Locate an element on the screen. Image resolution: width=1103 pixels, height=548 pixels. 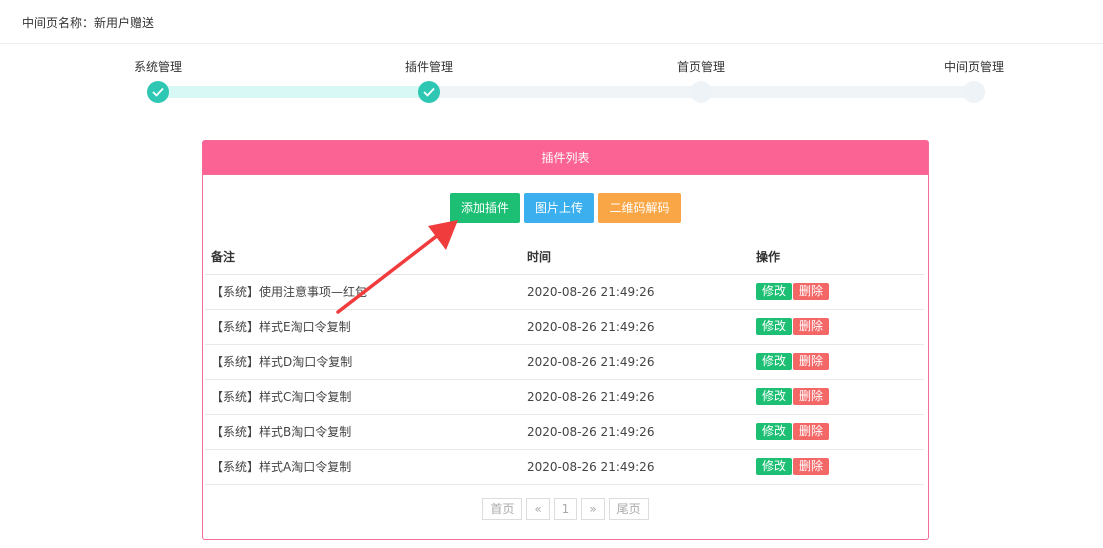
step-label-system: 系统管理 is located at coordinates (157, 67).